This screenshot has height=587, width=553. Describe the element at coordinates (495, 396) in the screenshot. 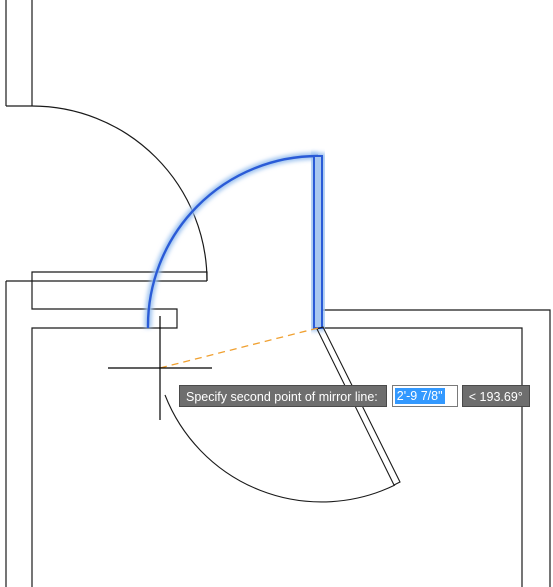

I see `angle-readout: < 193.69°` at that location.